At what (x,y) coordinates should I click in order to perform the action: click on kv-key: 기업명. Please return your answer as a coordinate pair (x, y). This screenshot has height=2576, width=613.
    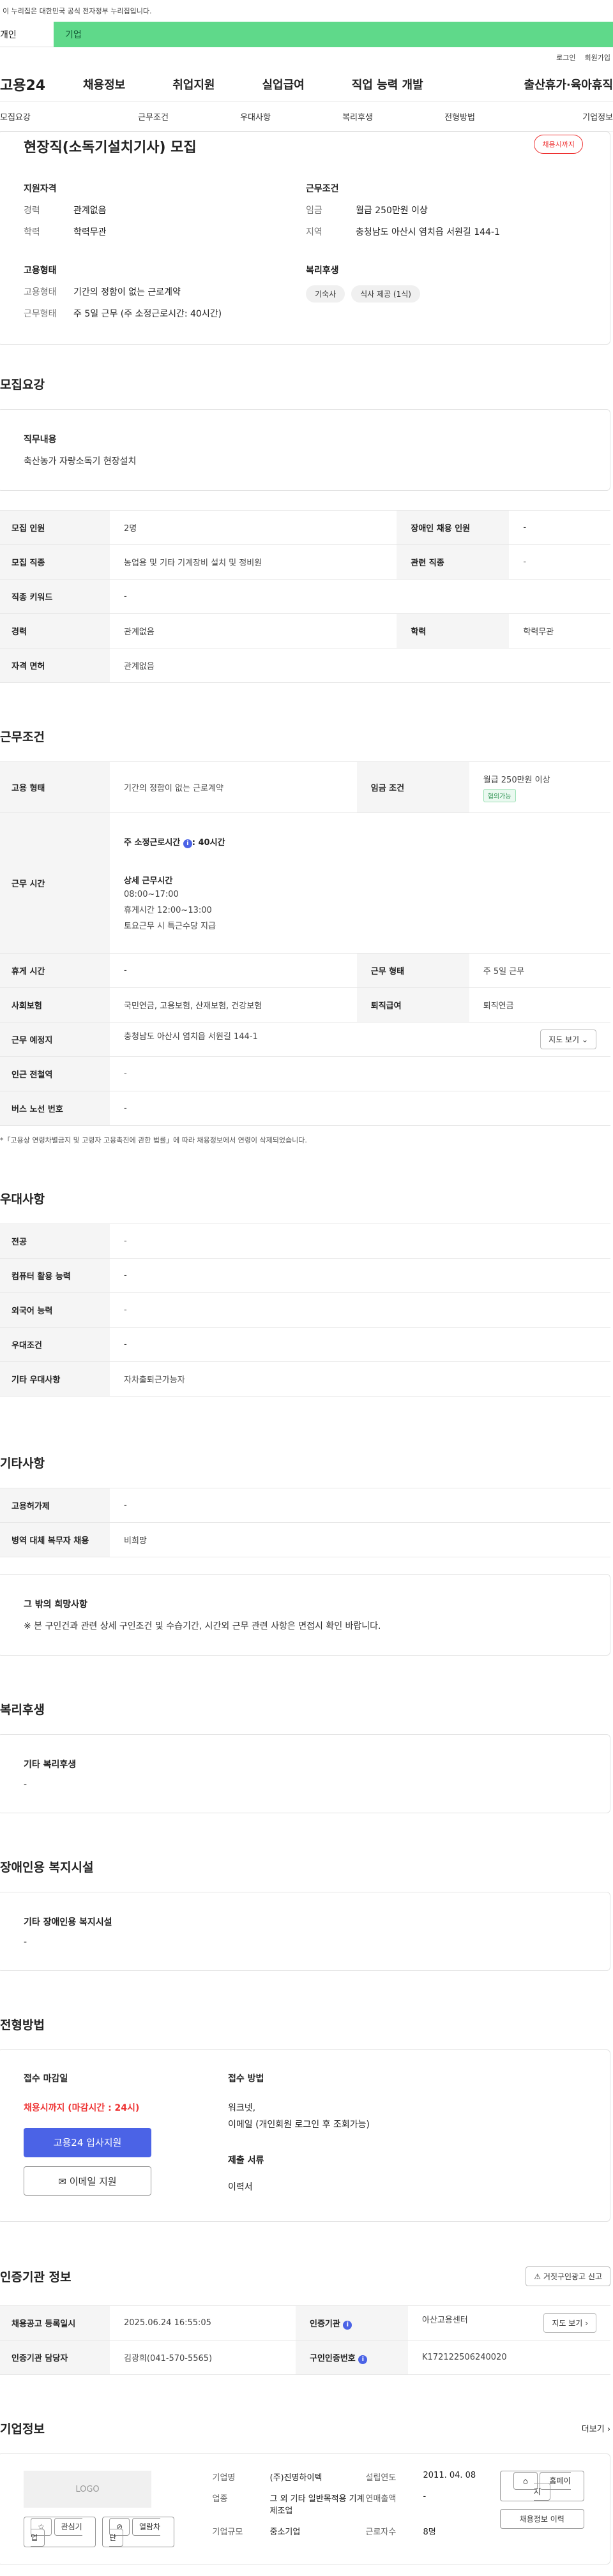
    Looking at the image, I should click on (224, 2478).